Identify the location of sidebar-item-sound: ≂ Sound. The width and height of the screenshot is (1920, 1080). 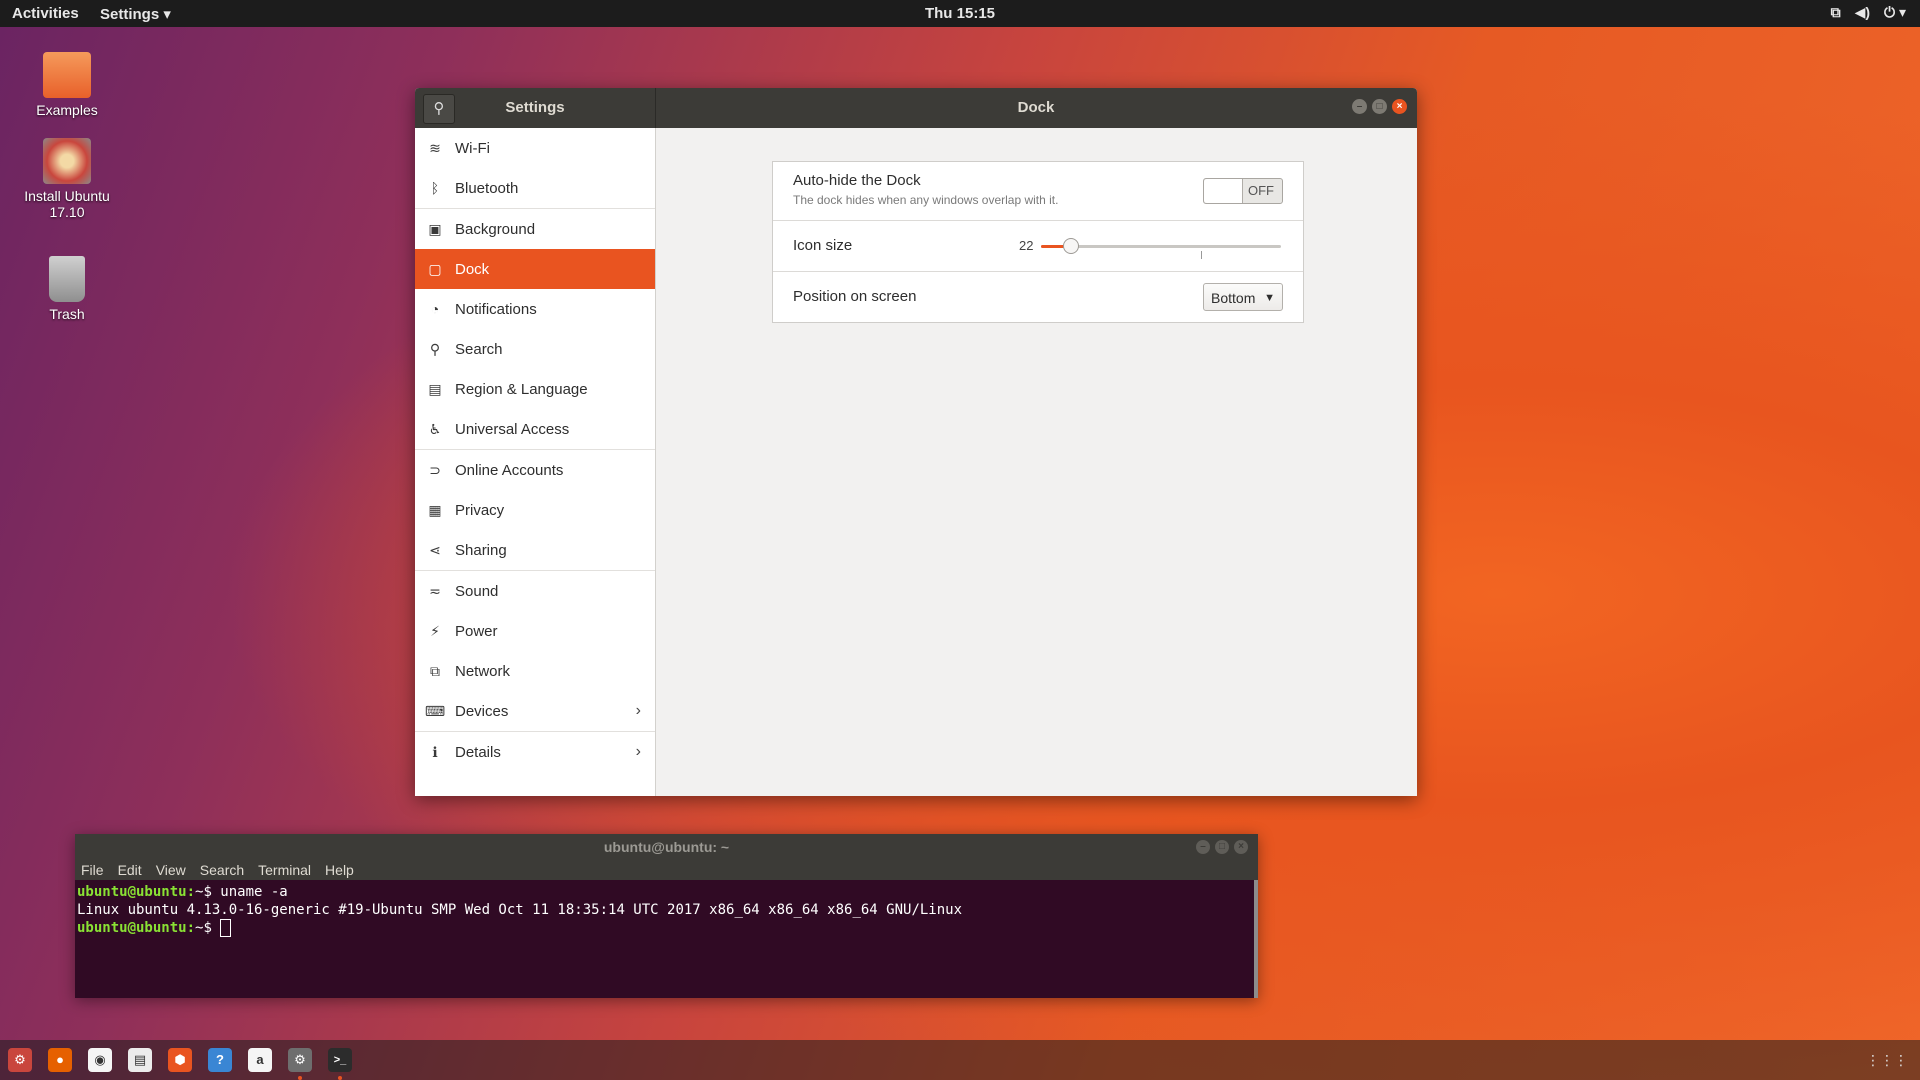
(535, 591).